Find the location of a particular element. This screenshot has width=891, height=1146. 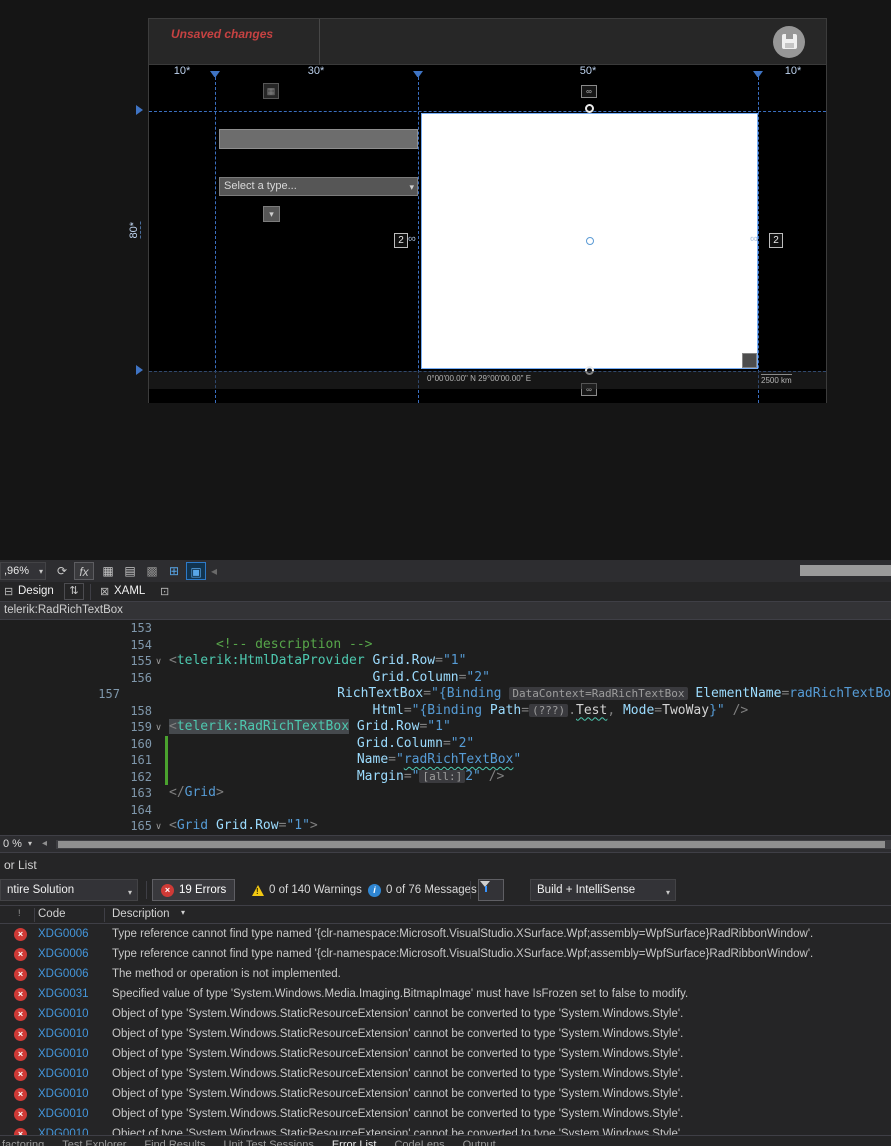

refresh-icon: ⟳ is located at coordinates (62, 571).